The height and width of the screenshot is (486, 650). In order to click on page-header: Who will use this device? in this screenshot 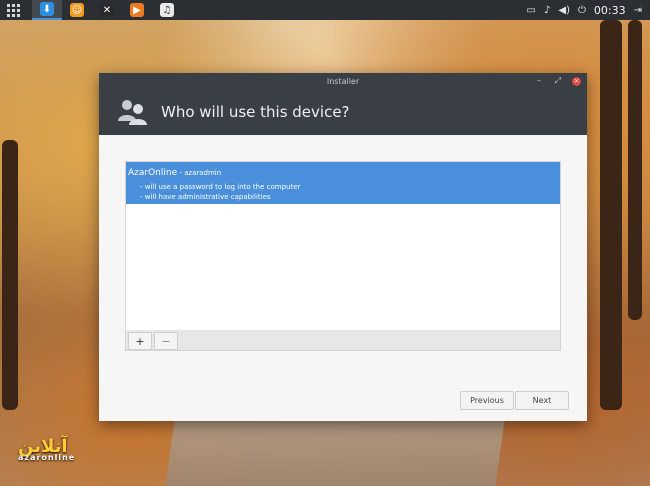, I will do `click(343, 112)`.